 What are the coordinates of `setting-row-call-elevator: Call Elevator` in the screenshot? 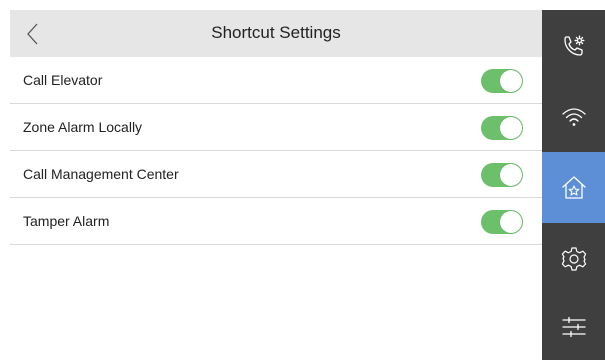 It's located at (276, 80).